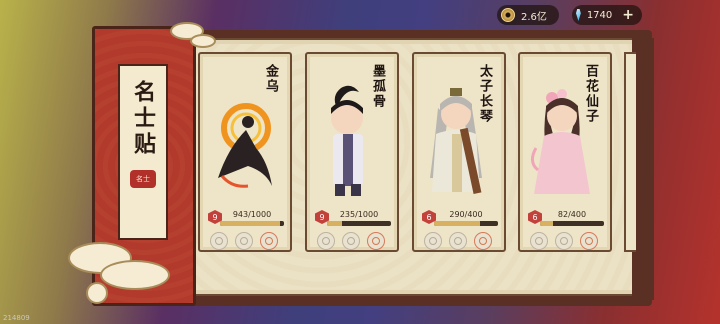  Describe the element at coordinates (560, 141) in the screenshot. I see `fairy-portrait-icon` at that location.